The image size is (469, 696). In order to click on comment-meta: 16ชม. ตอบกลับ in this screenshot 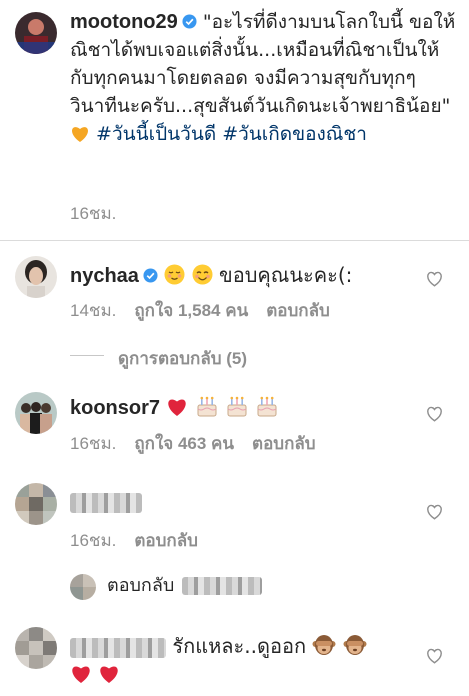, I will do `click(143, 540)`.